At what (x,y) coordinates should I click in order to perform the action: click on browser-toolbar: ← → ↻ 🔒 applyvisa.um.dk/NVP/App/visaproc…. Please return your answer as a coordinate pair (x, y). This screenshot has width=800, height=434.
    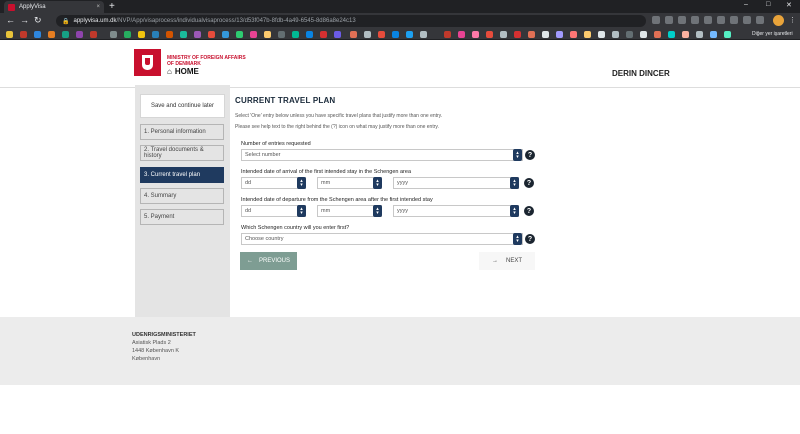
    Looking at the image, I should click on (400, 21).